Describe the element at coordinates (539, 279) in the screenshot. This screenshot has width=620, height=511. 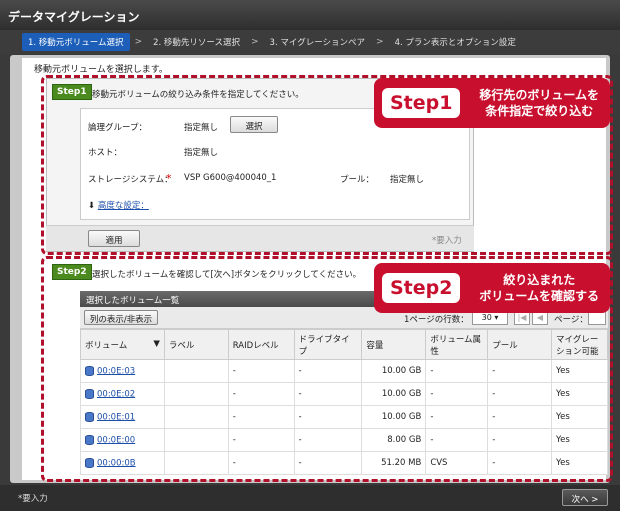
I see `step2-callout-line1: 絞り込まれた` at that location.